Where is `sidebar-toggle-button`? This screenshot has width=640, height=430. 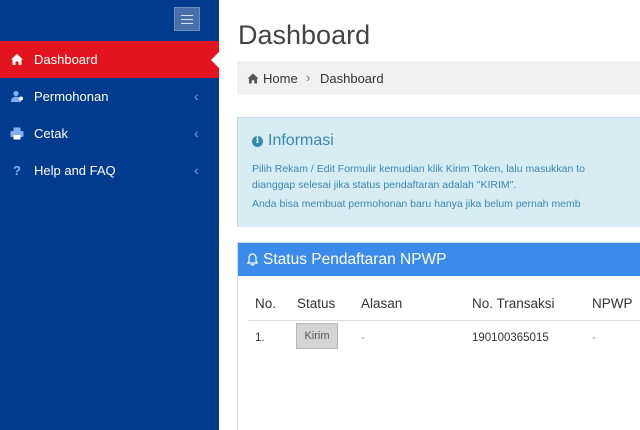
sidebar-toggle-button is located at coordinates (187, 19).